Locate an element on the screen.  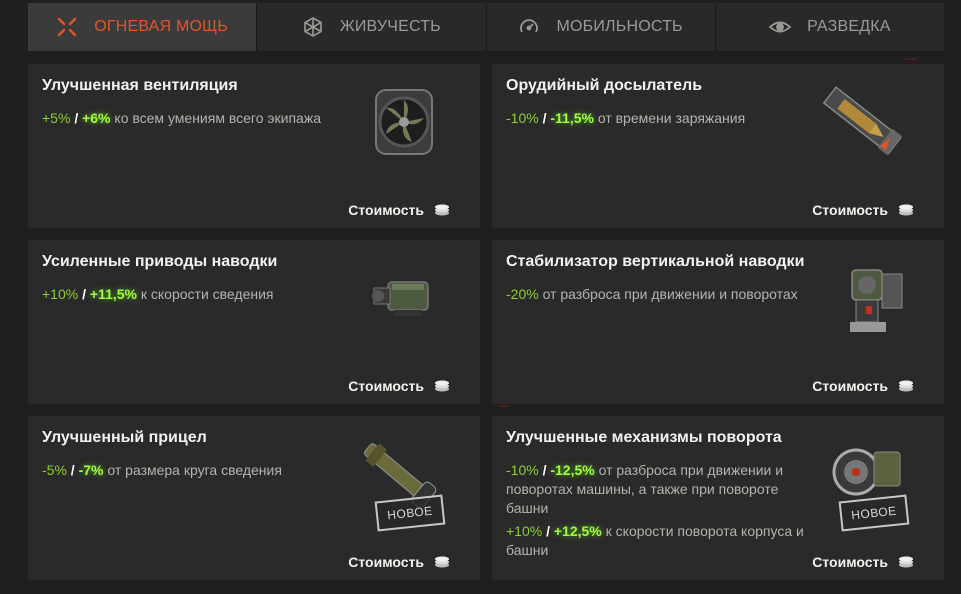
tab-recon: Разведка is located at coordinates (829, 27).